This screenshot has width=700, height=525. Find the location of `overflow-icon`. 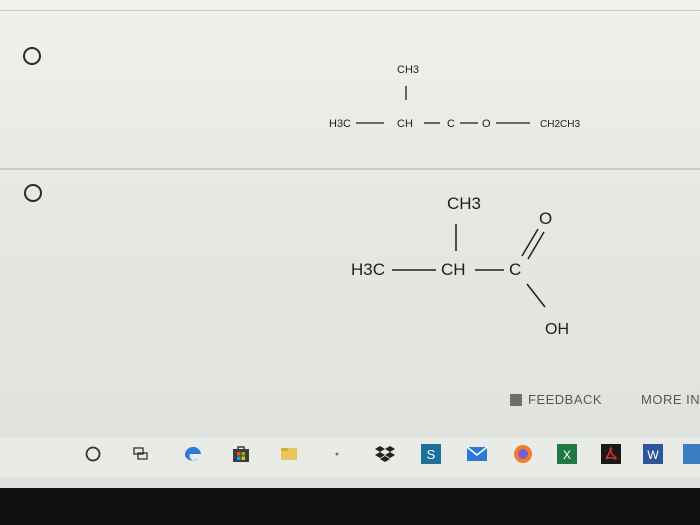

overflow-icon is located at coordinates (691, 454).